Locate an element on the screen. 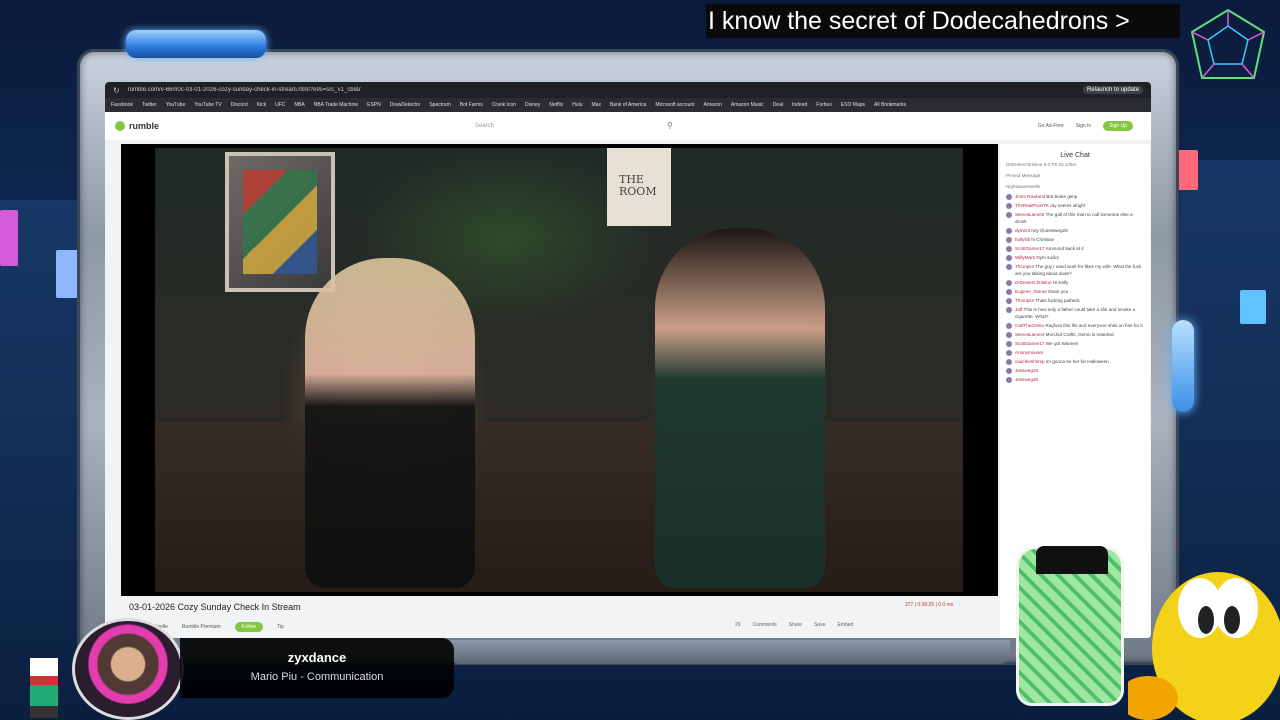 The height and width of the screenshot is (720, 1280). chat-username: hollyhill is located at coordinates (1022, 239).